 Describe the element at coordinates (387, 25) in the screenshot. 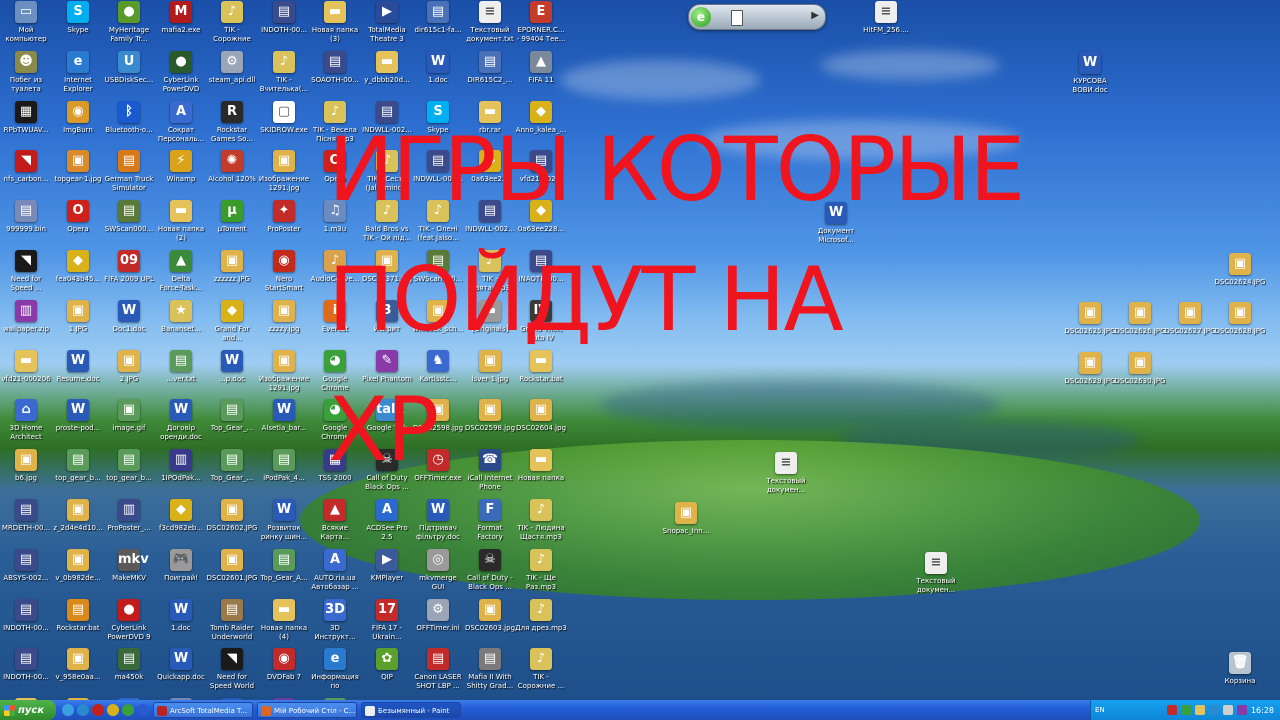

I see `desktop-icon: ▶ TotalMedia Theatre 3` at that location.